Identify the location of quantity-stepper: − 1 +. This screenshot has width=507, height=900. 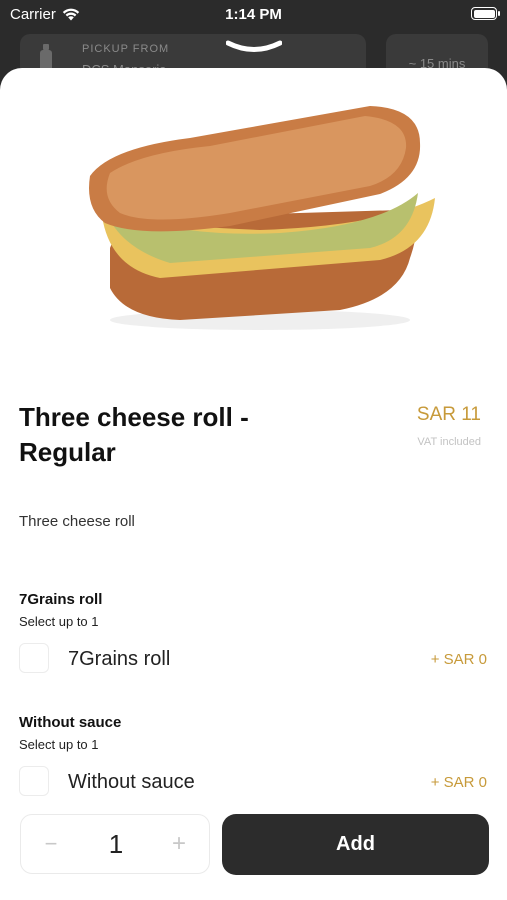
(115, 844).